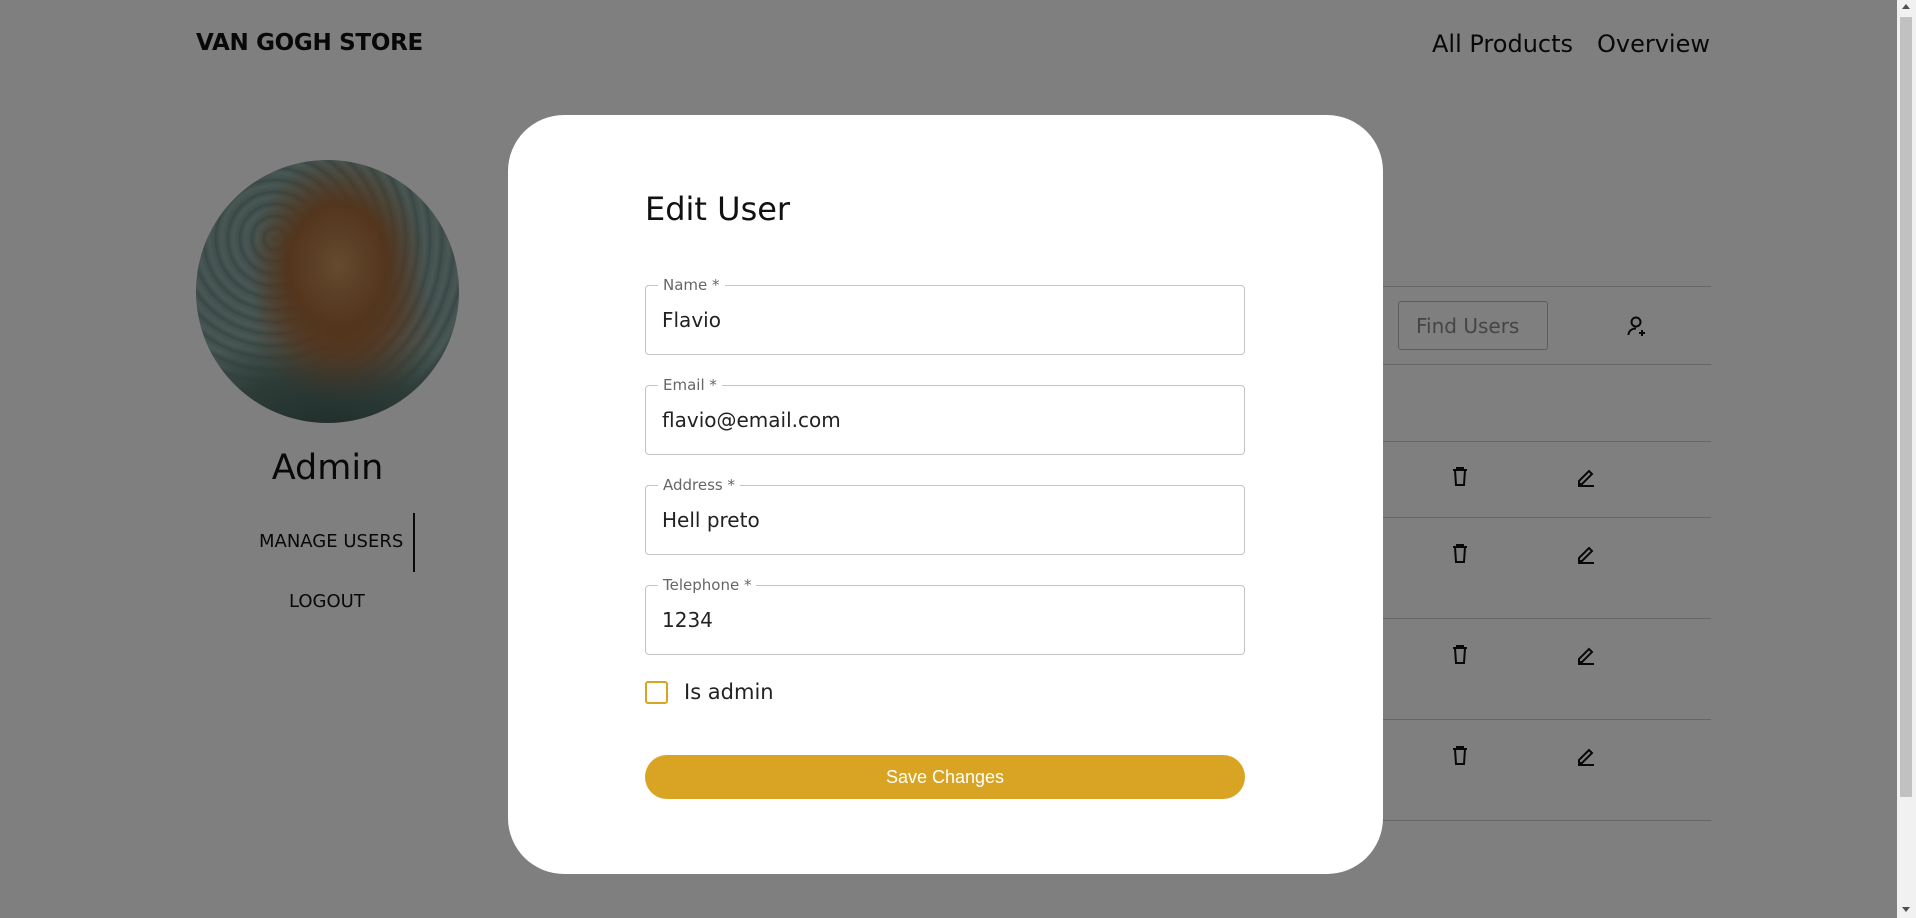 This screenshot has height=918, width=1916. What do you see at coordinates (707, 585) in the screenshot?
I see `telephone-label: Telephone *` at bounding box center [707, 585].